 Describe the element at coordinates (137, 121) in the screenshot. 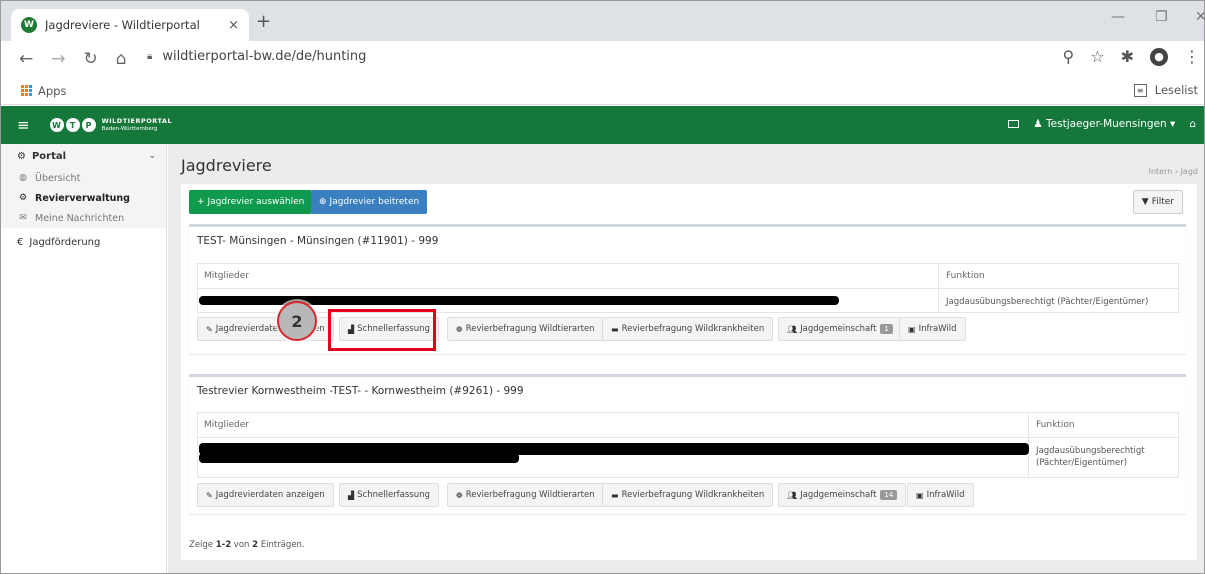

I see `logo-title: WILDTIERPORTAL` at that location.